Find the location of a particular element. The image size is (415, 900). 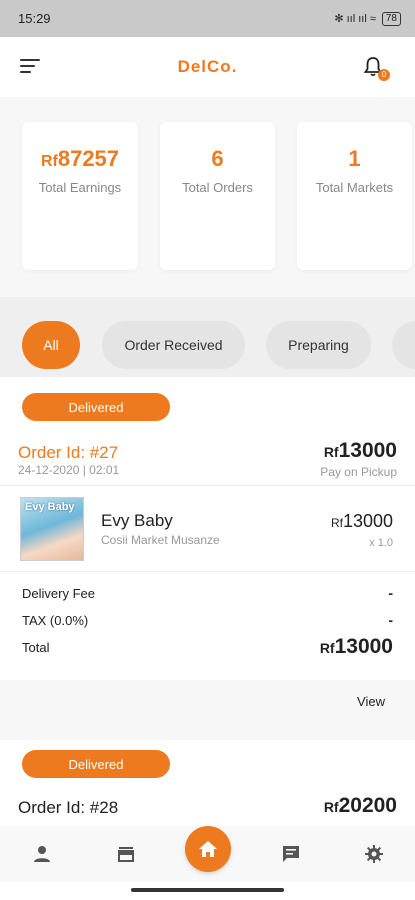

bottom-navigation is located at coordinates (207, 854).